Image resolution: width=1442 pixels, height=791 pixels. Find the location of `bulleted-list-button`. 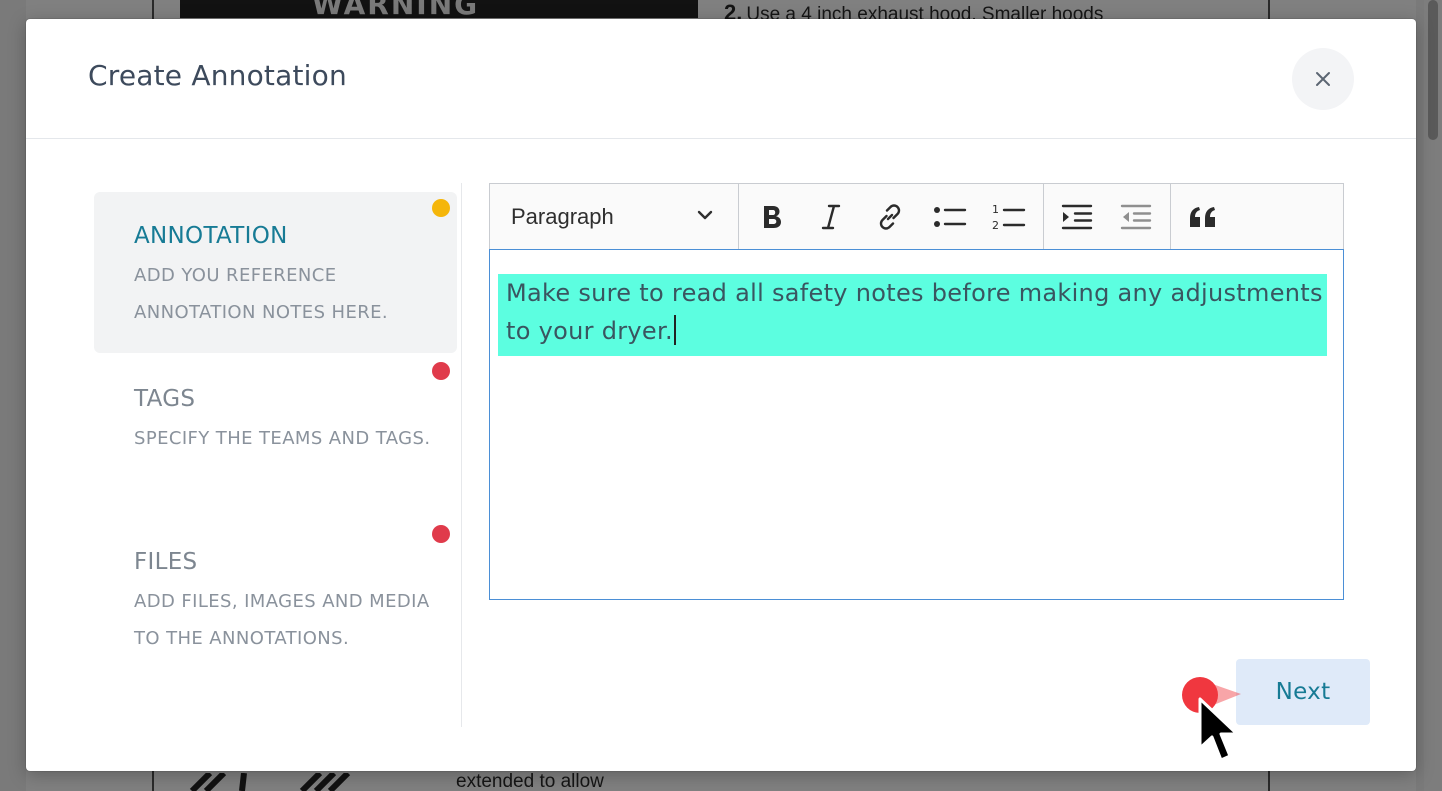

bulleted-list-button is located at coordinates (950, 217).